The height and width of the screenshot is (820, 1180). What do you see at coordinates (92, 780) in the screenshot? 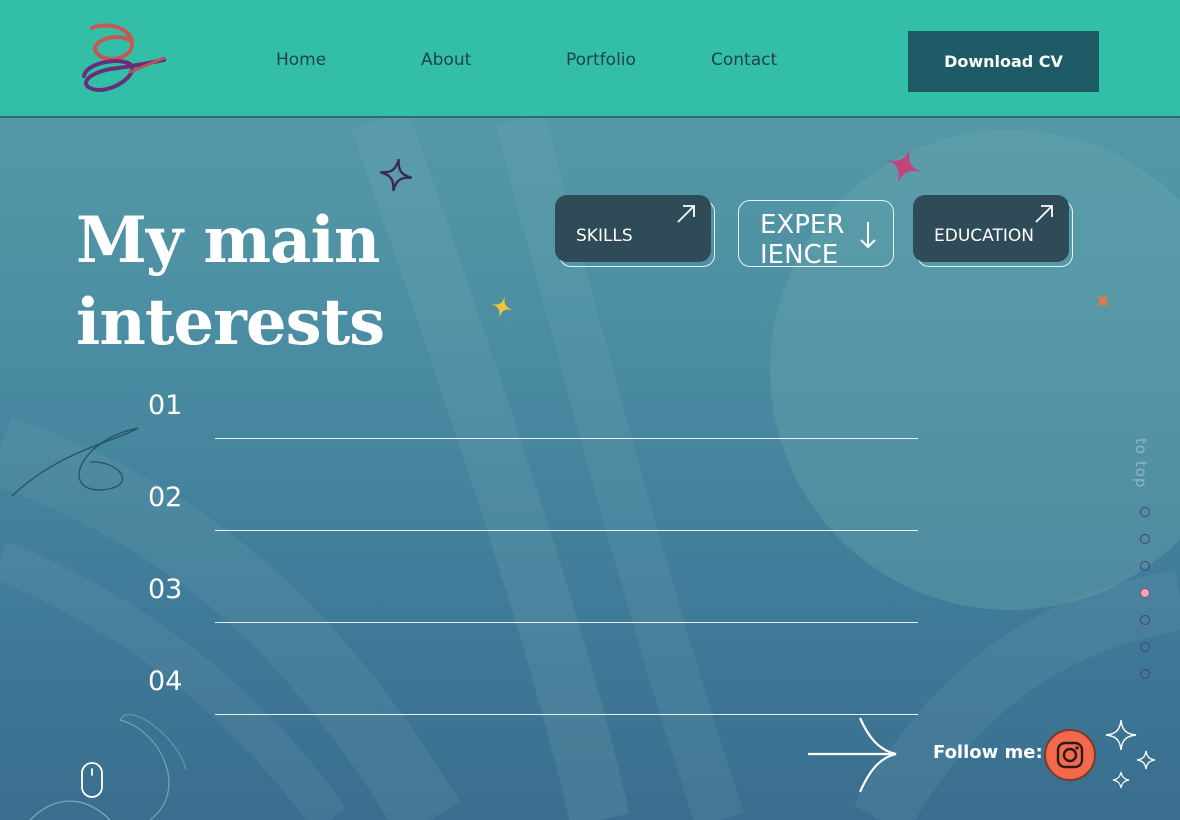
I see `mouse-scroll-icon` at bounding box center [92, 780].